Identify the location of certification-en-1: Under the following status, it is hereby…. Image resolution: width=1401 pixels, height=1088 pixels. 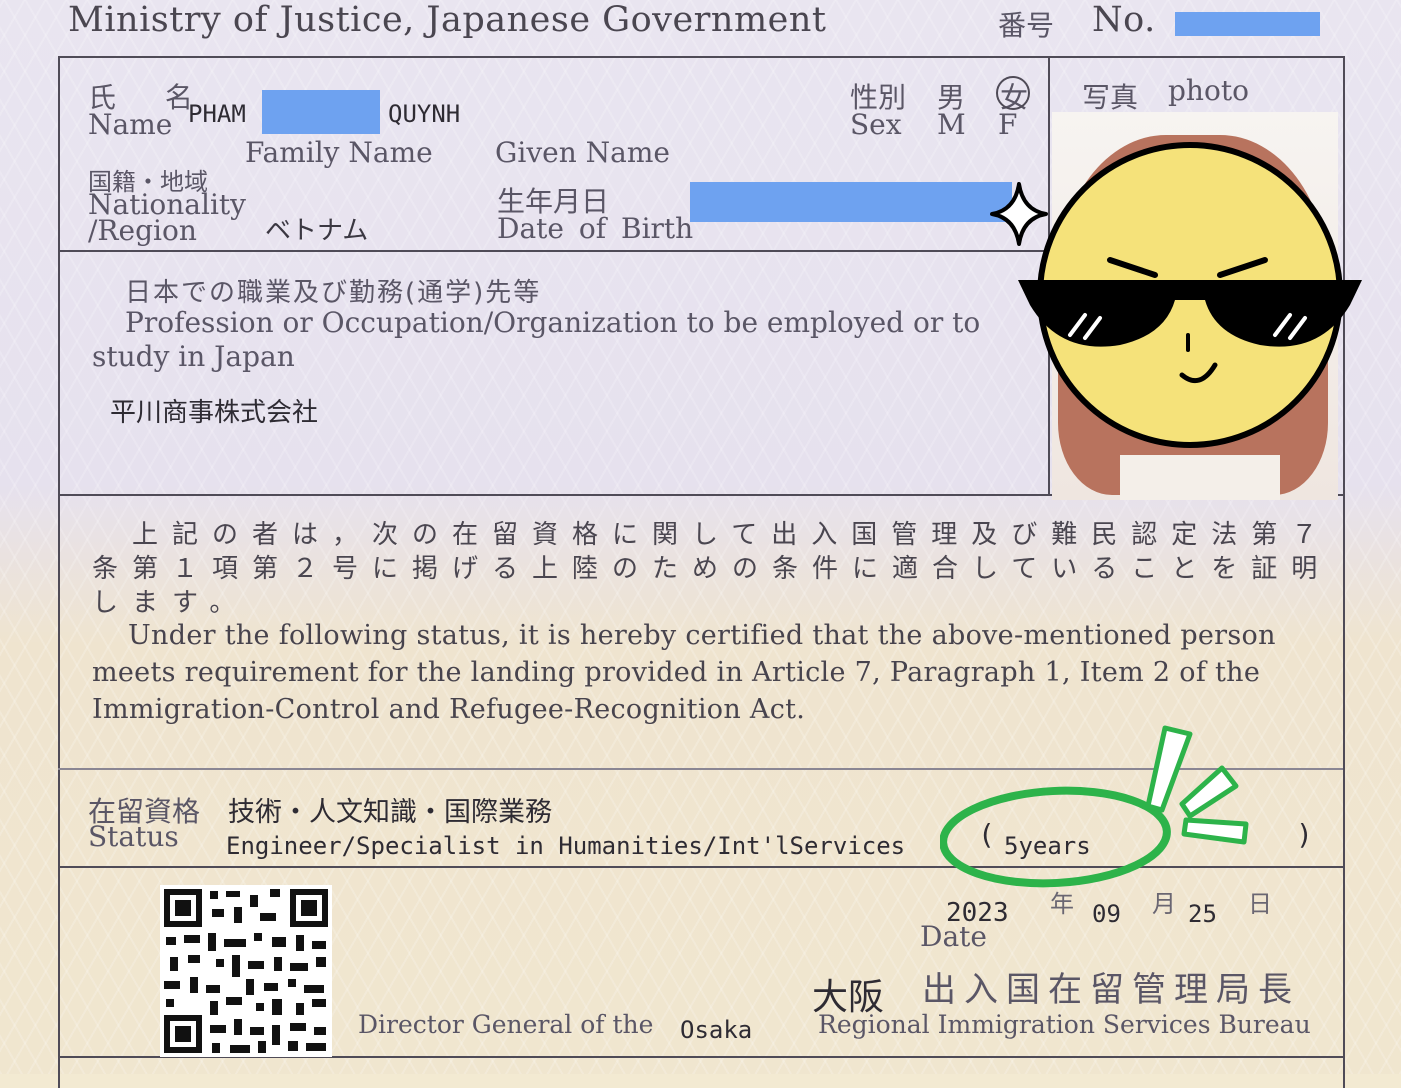
(702, 635).